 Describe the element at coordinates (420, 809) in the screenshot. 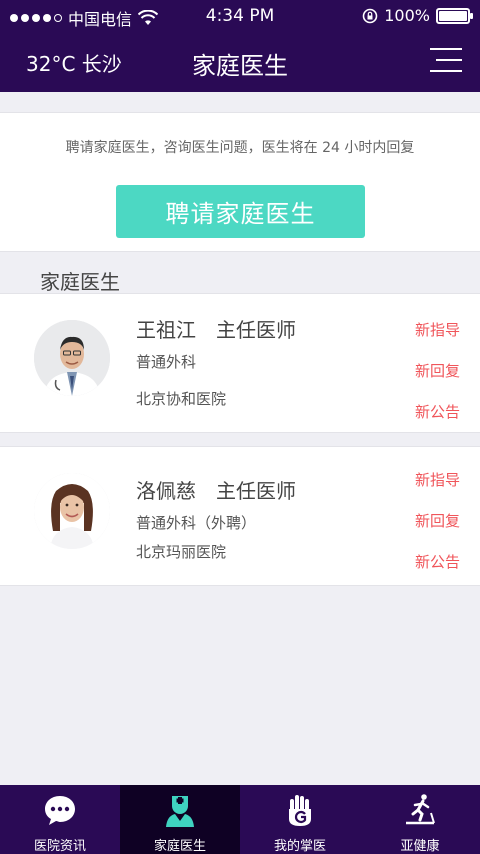

I see `treadmill-runner-icon` at that location.